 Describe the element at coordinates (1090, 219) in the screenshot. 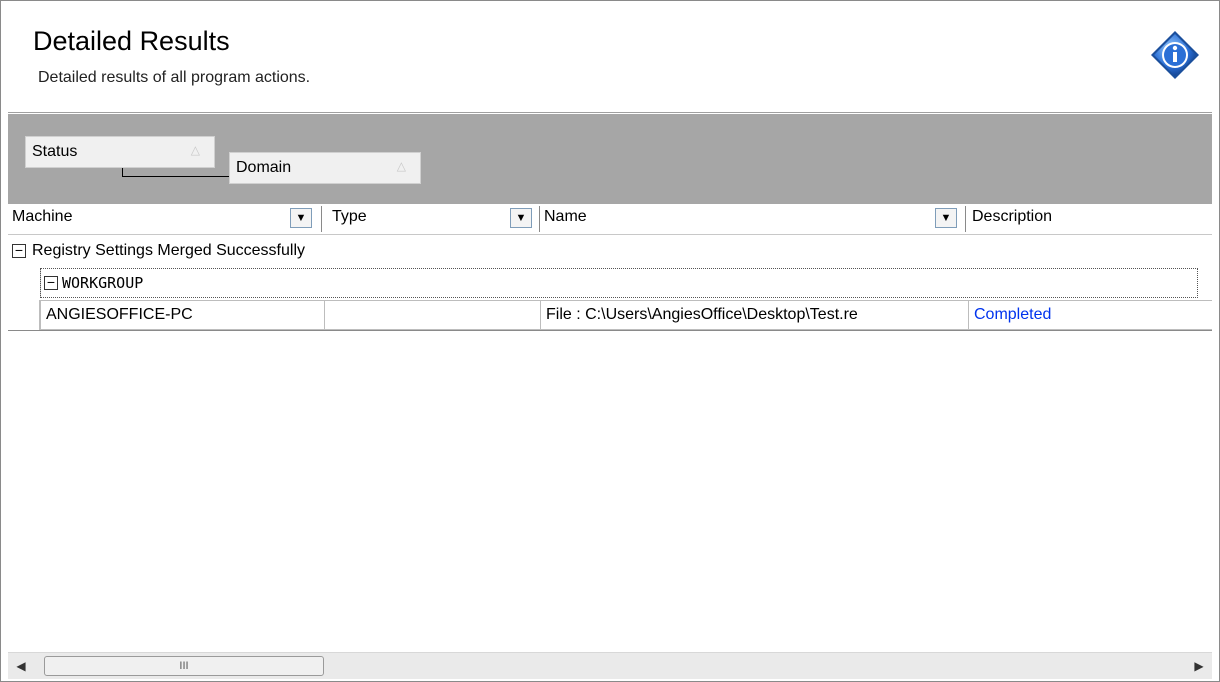

I see `column-header-description: Description` at that location.